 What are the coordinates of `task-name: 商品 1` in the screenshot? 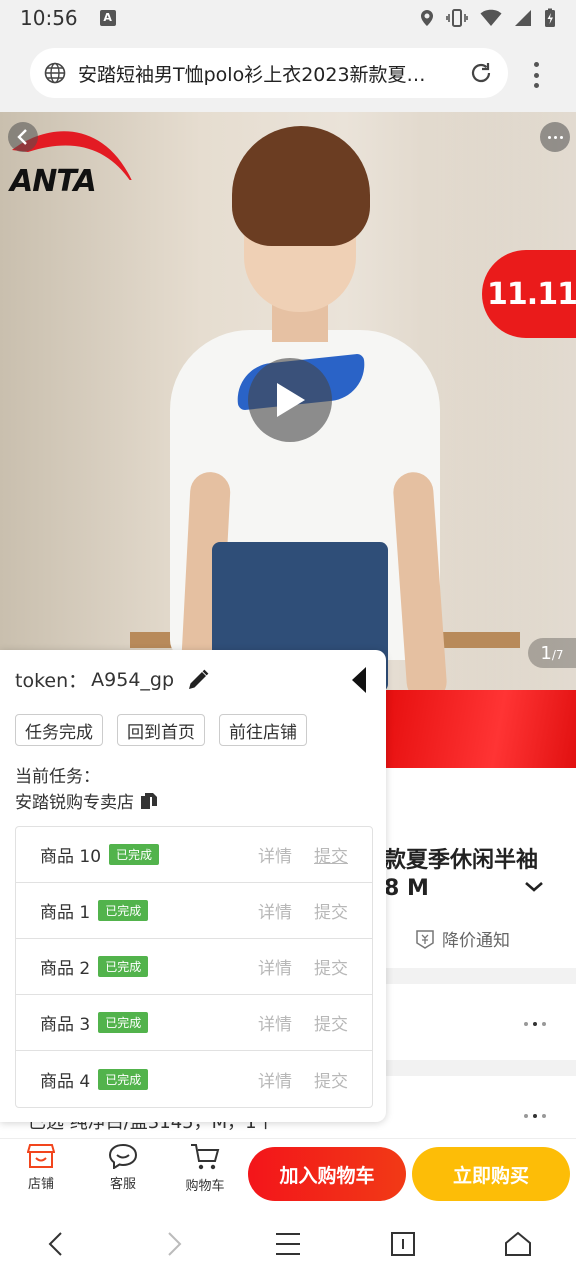 It's located at (65, 913).